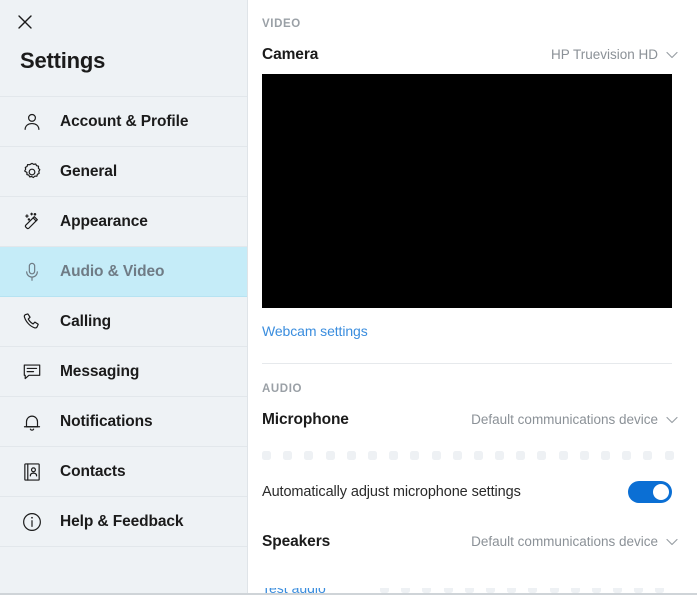  What do you see at coordinates (650, 492) in the screenshot?
I see `auto-adjust-mic-toggle` at bounding box center [650, 492].